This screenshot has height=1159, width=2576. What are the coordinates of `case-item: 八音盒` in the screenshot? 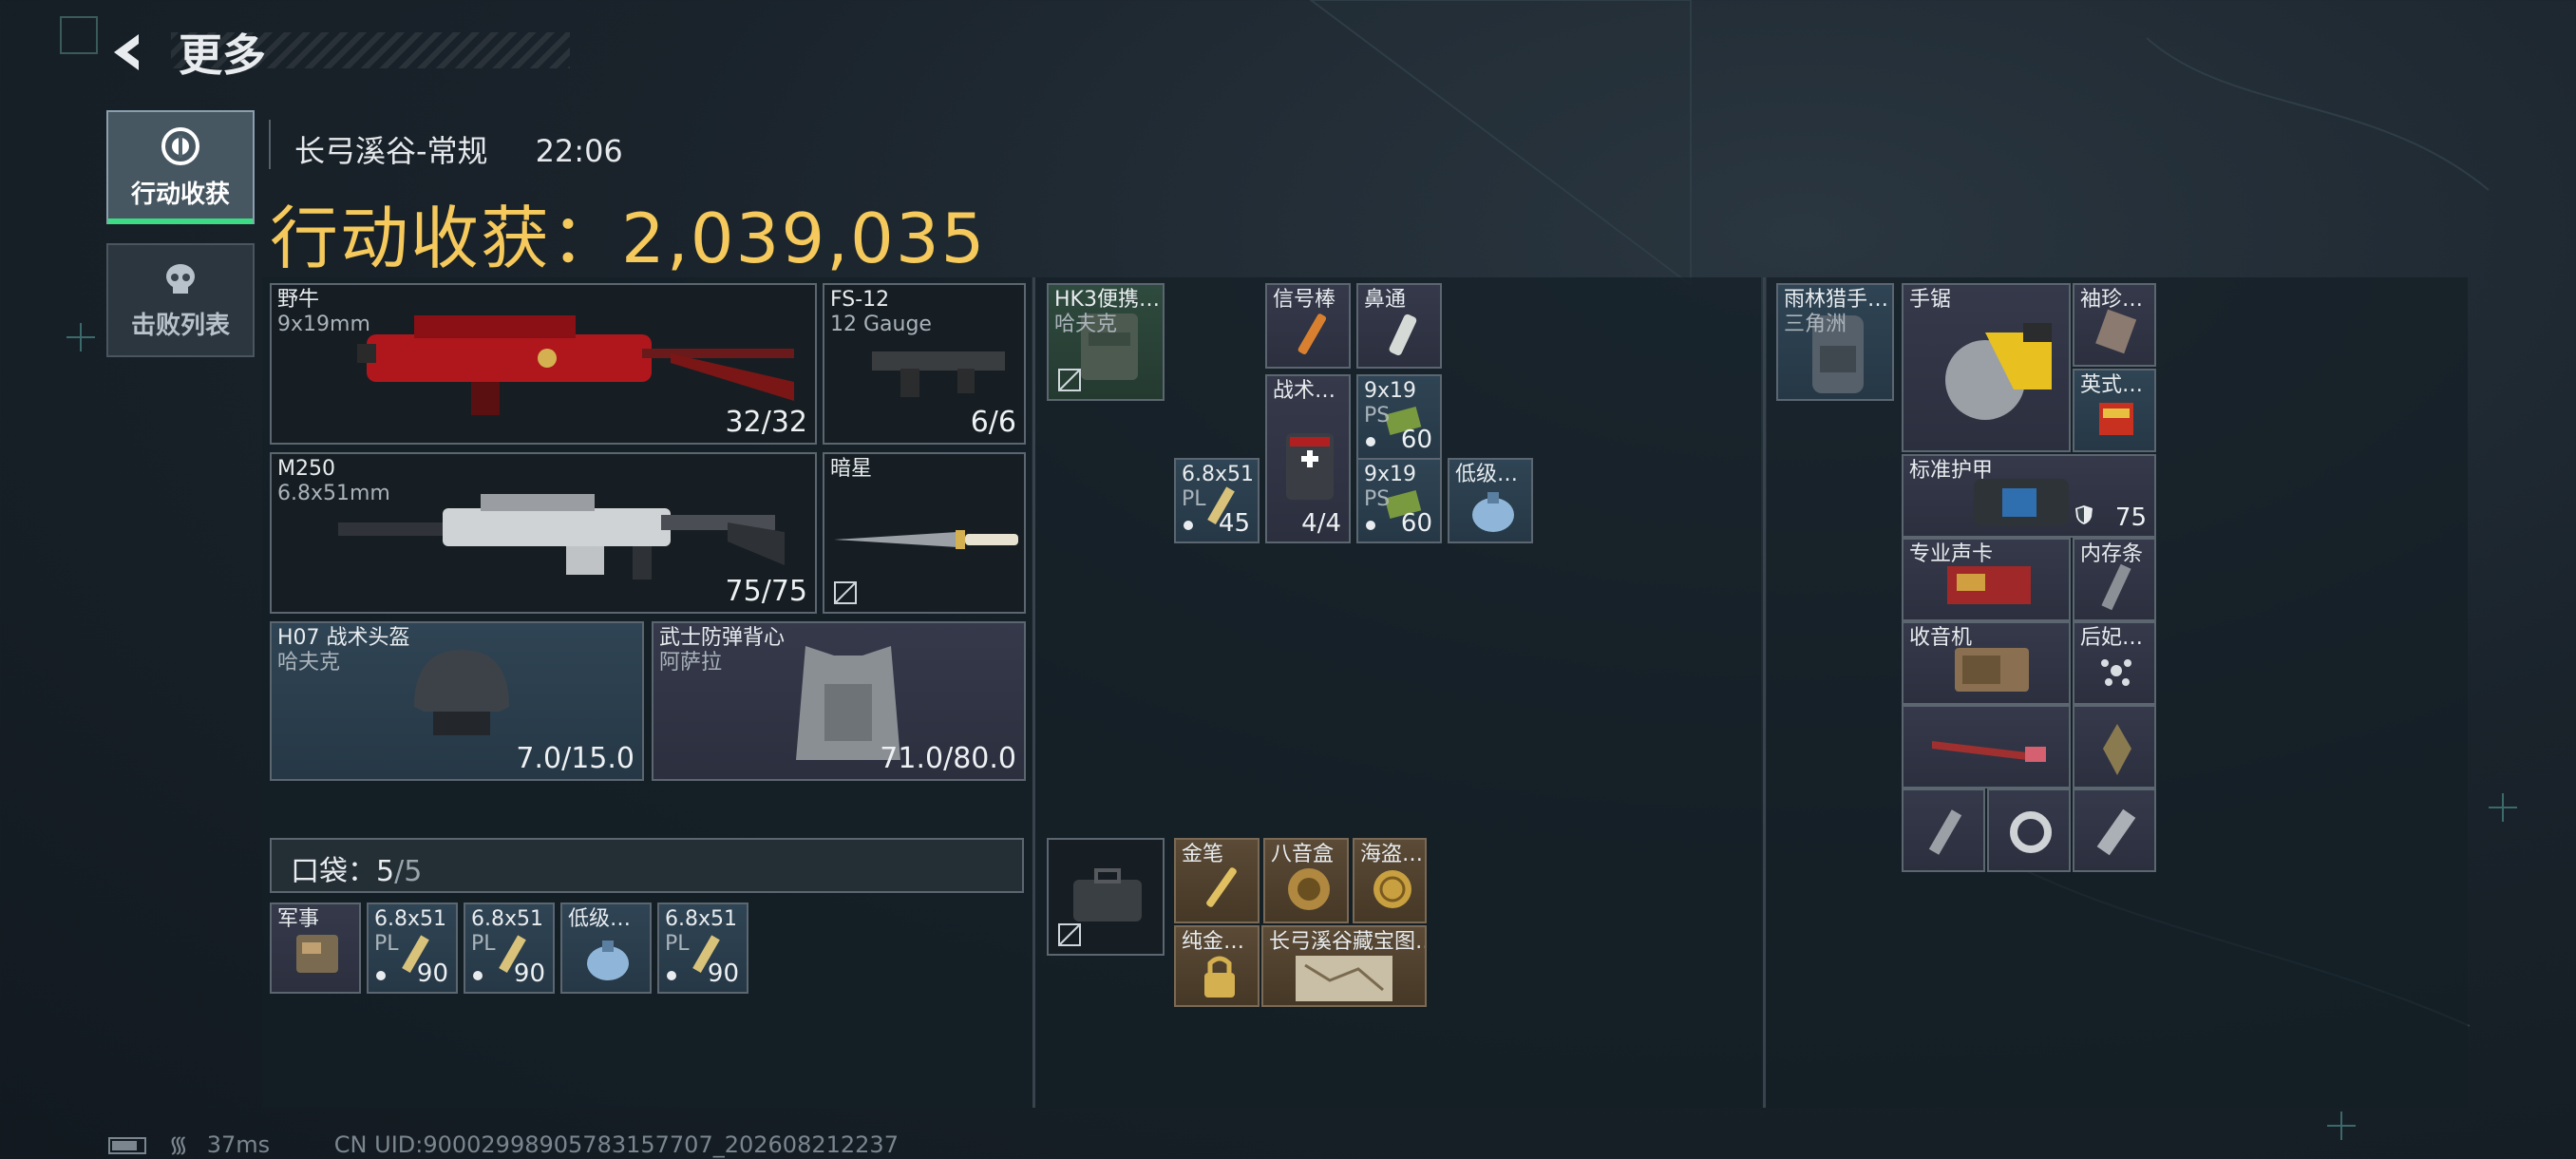 It's located at (1306, 880).